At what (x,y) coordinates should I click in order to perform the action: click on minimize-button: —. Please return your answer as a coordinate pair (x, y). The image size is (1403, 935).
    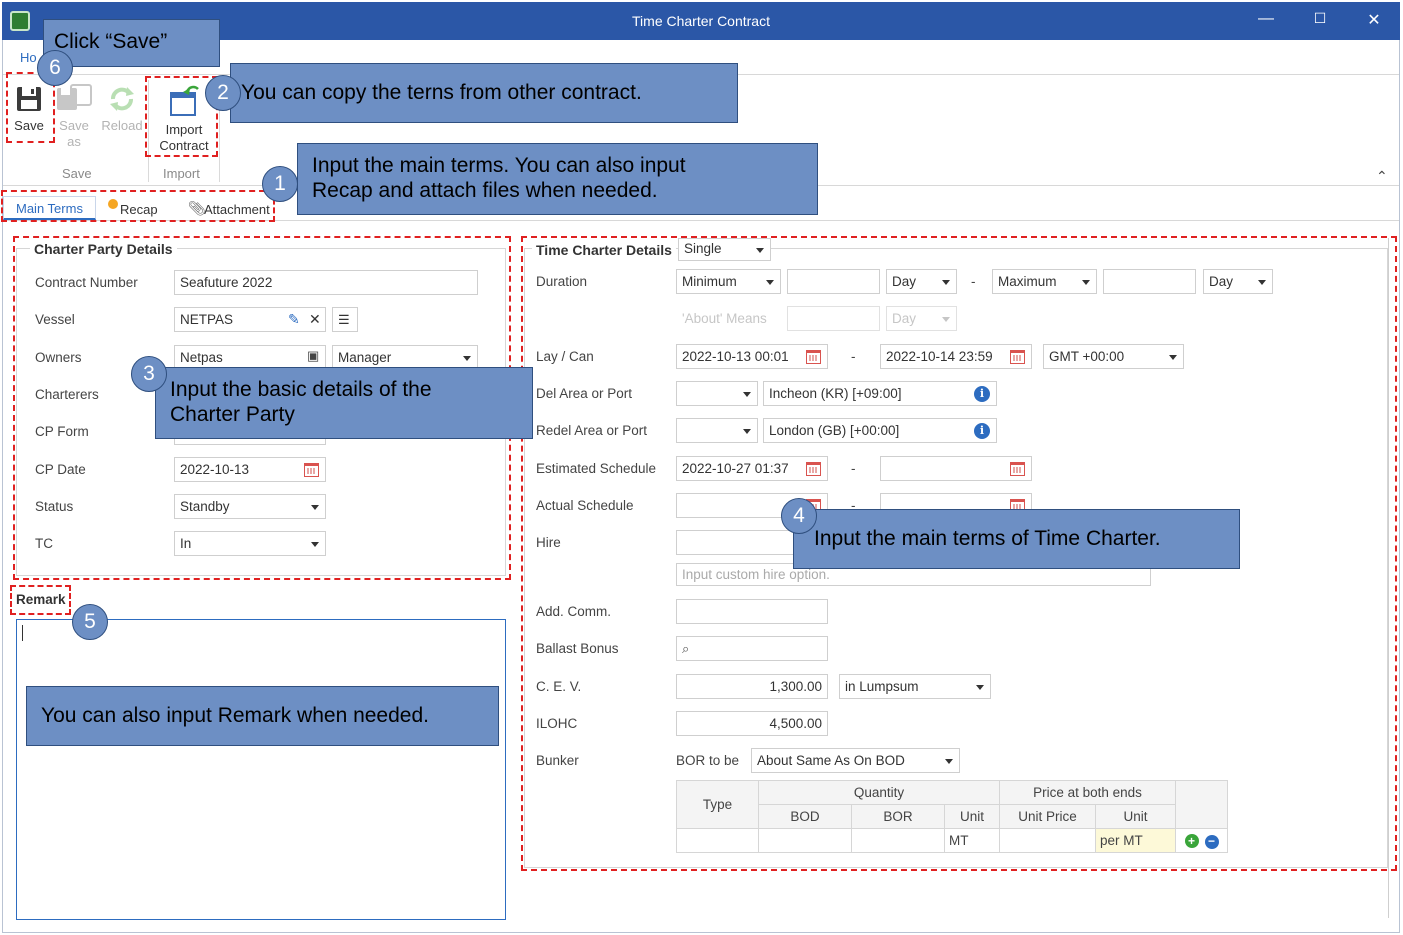
    Looking at the image, I should click on (1266, 21).